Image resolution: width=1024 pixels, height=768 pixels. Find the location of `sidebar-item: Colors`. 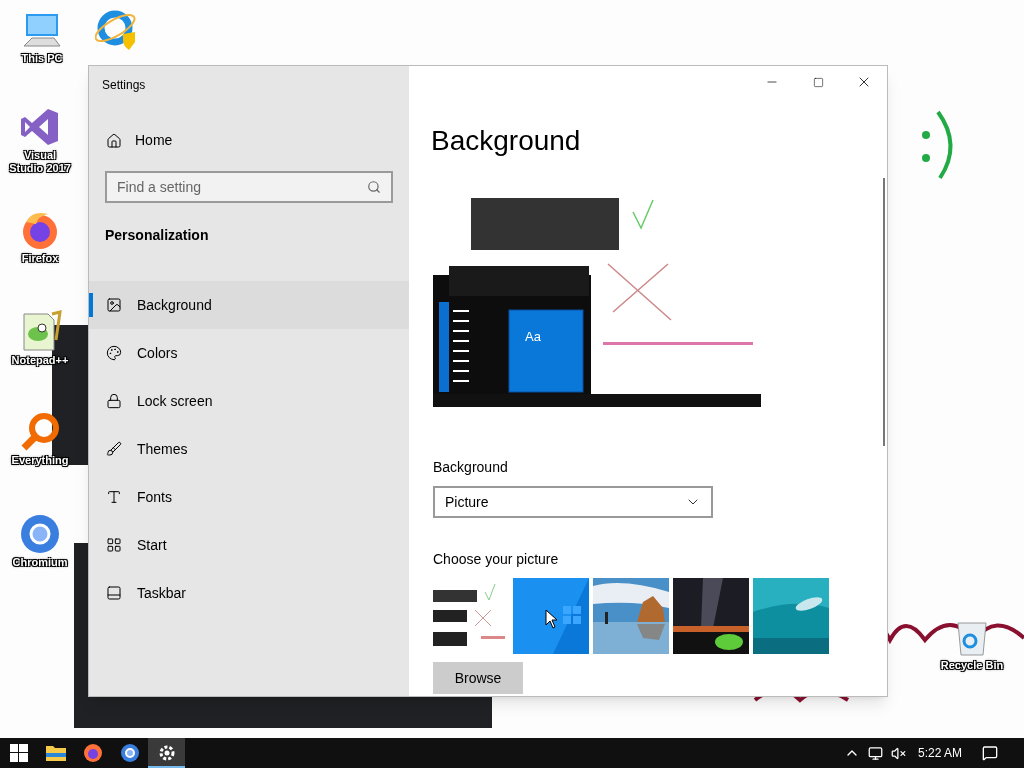

sidebar-item: Colors is located at coordinates (249, 353).